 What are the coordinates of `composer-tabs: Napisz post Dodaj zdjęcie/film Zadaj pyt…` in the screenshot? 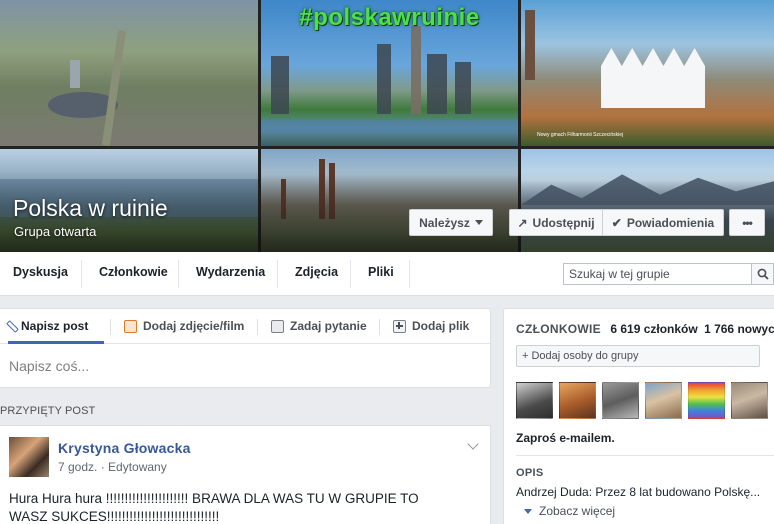 It's located at (245, 326).